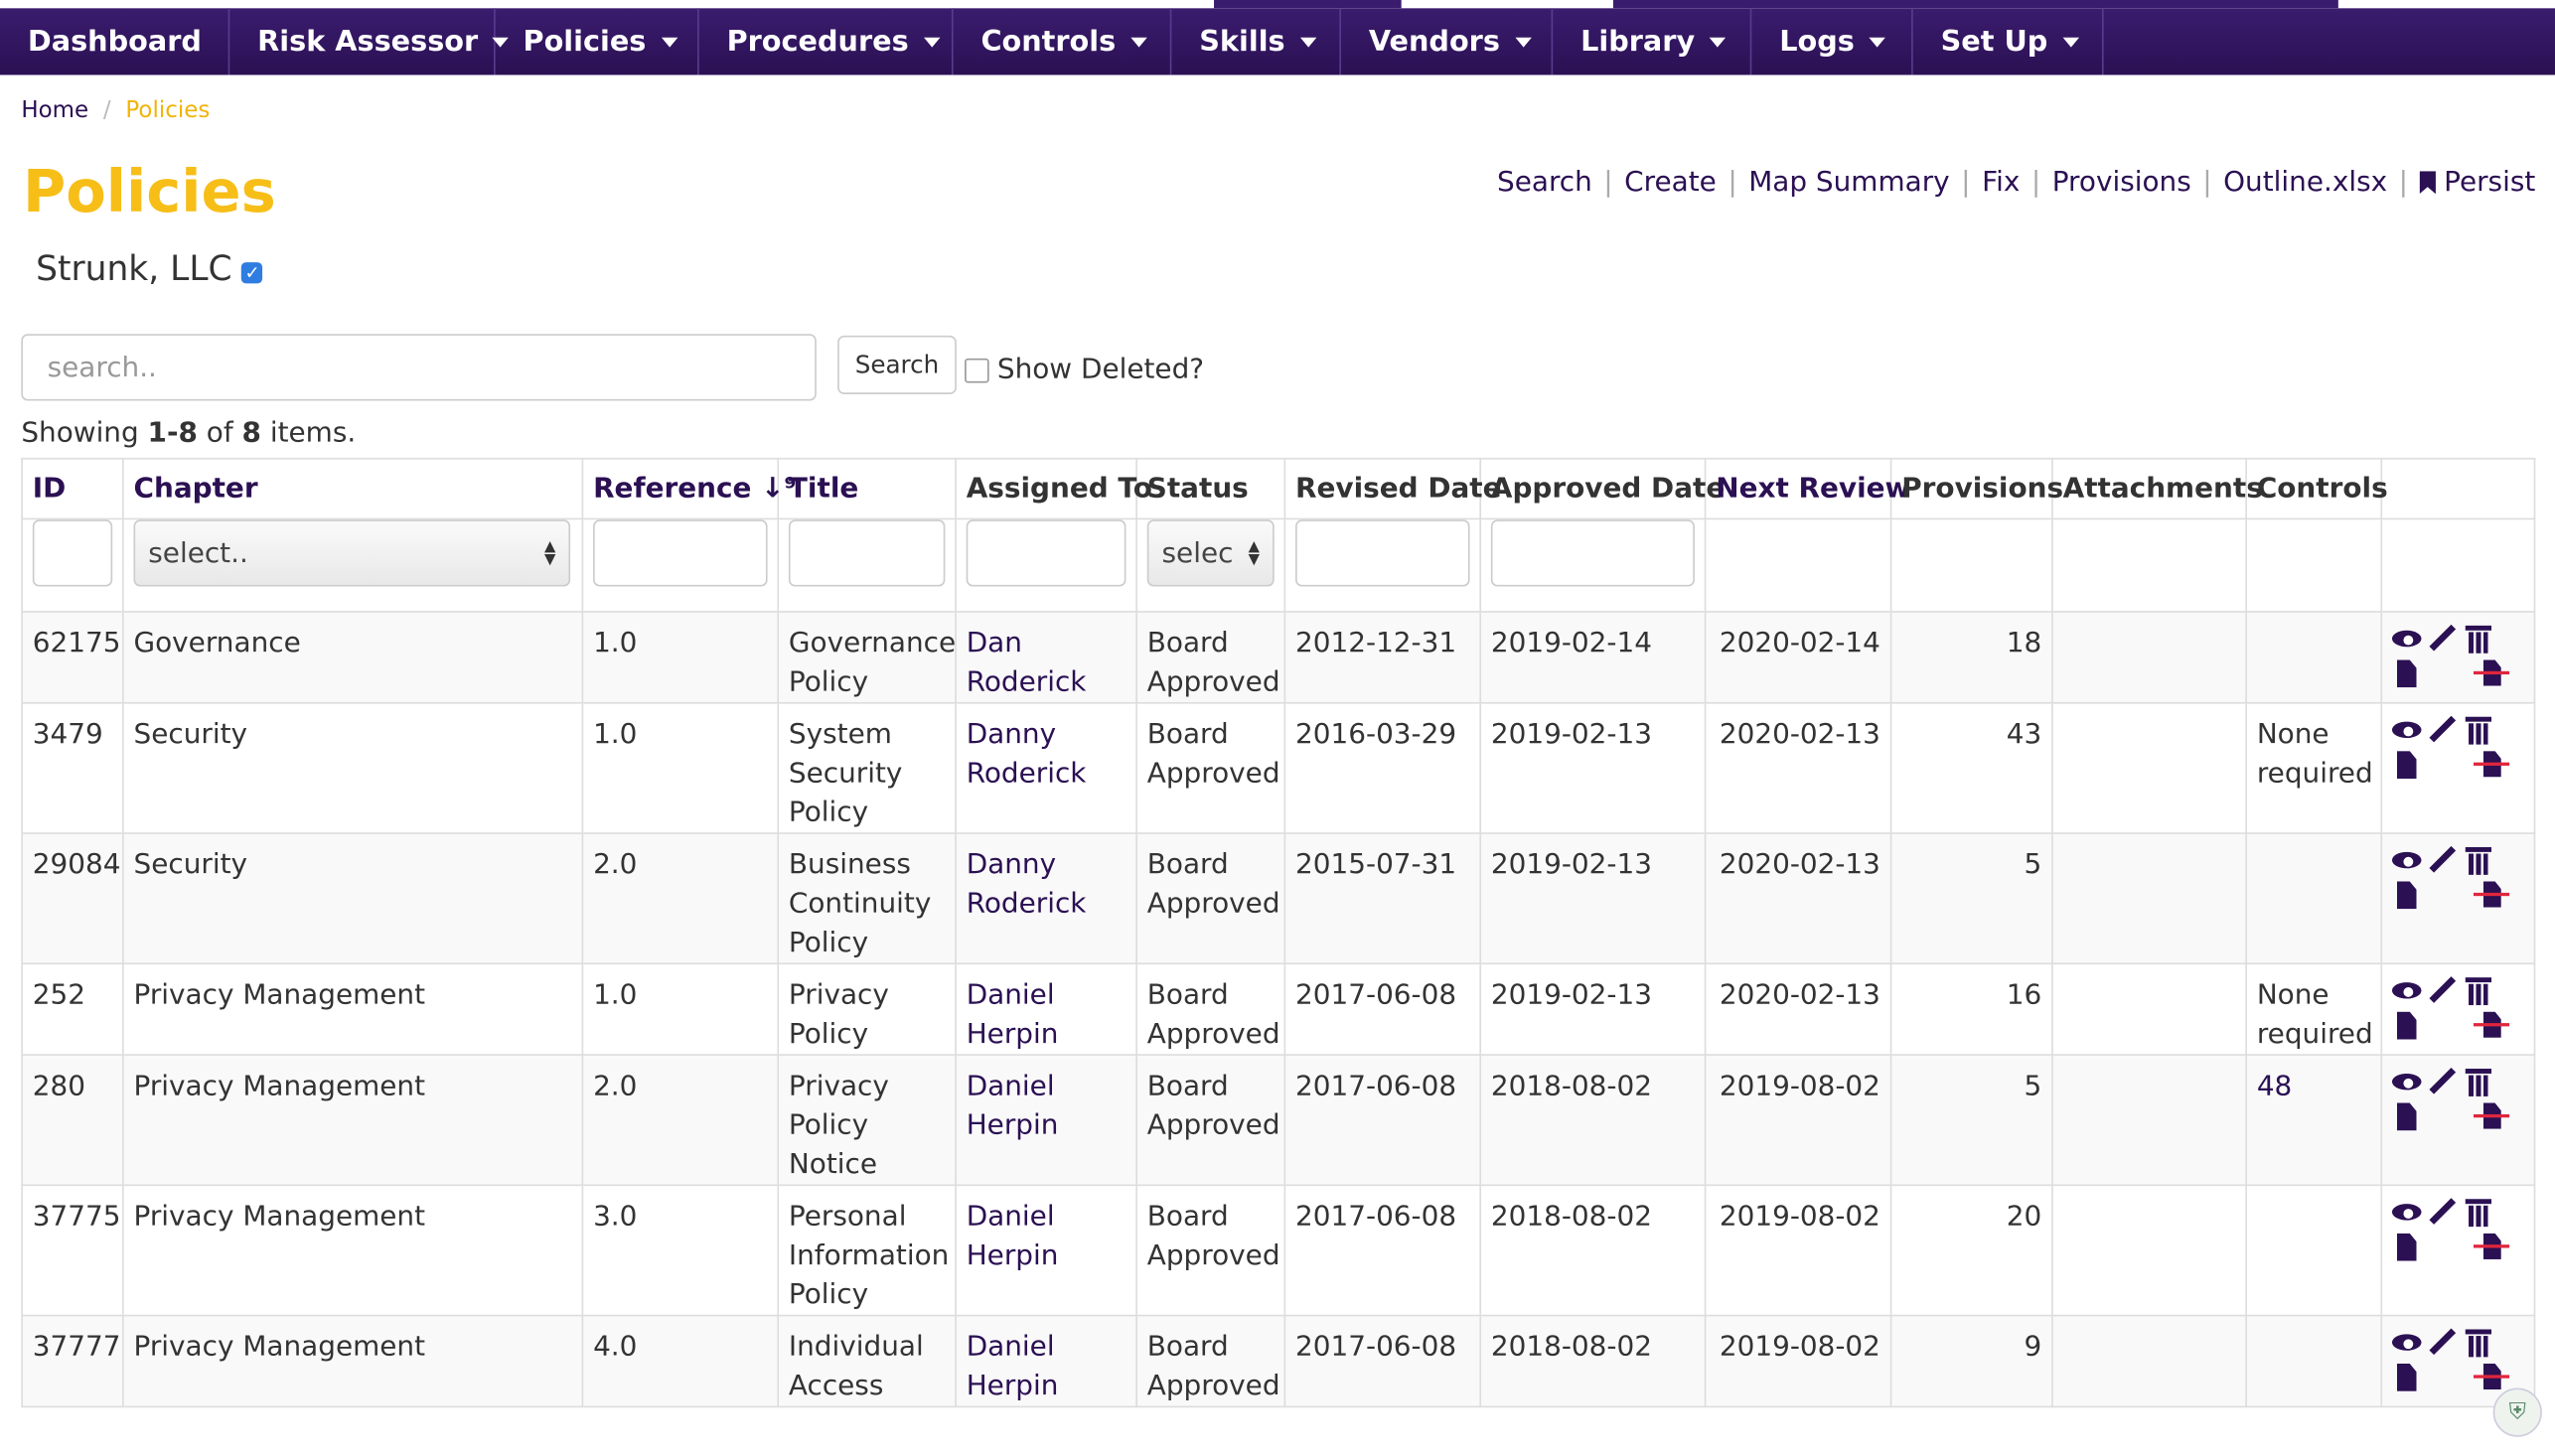  I want to click on nav-procedures: Procedures, so click(826, 41).